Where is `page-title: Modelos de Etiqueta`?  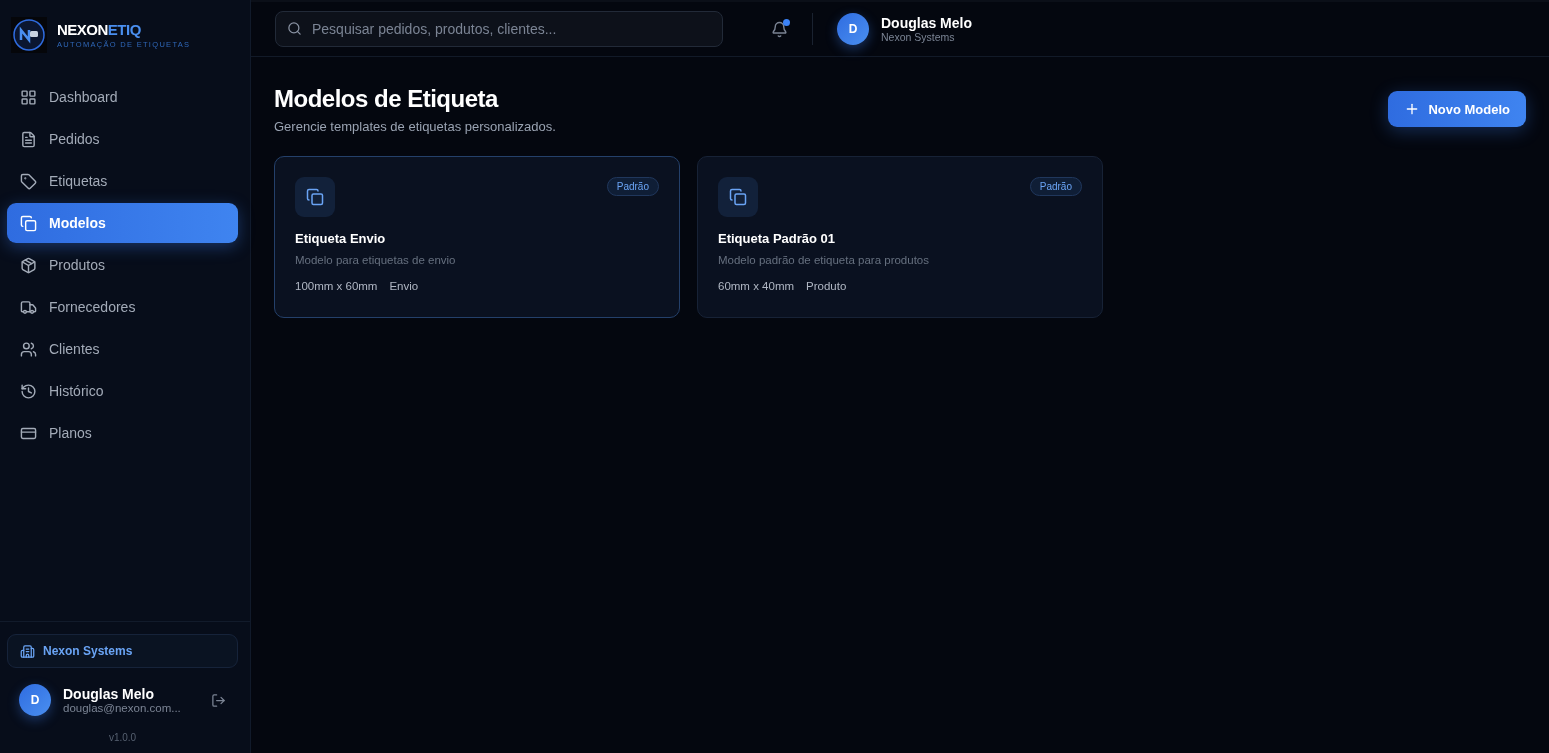 page-title: Modelos de Etiqueta is located at coordinates (387, 99).